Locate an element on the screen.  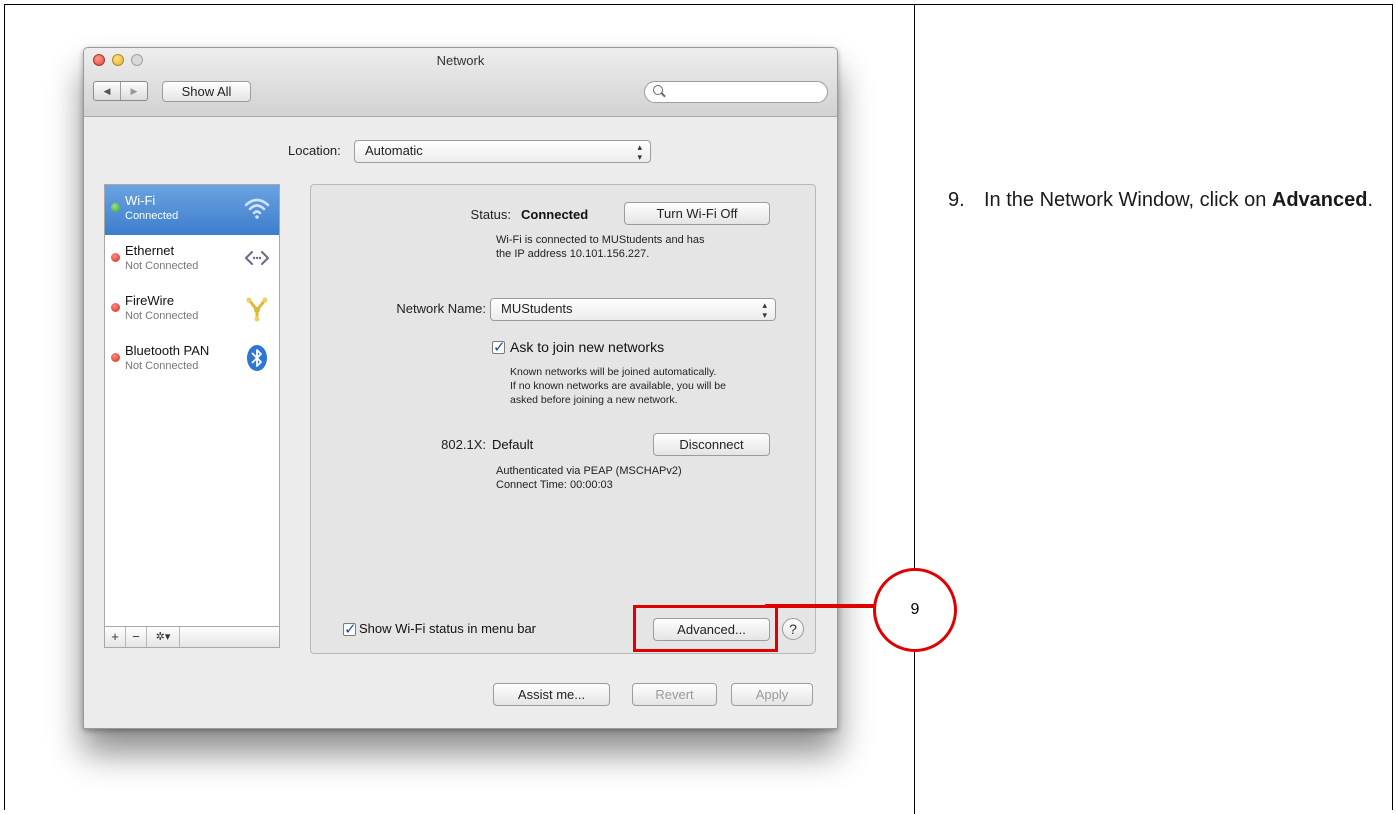
service-item-bluetooth-pan: Bluetooth PAN Not Connected is located at coordinates (192, 360).